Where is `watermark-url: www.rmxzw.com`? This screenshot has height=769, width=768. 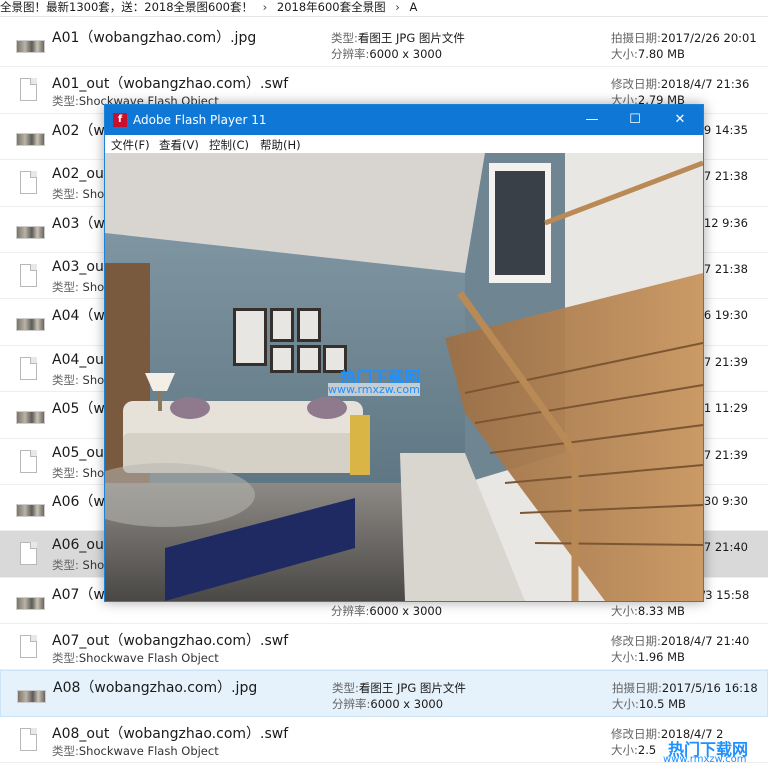 watermark-url: www.rmxzw.com is located at coordinates (374, 389).